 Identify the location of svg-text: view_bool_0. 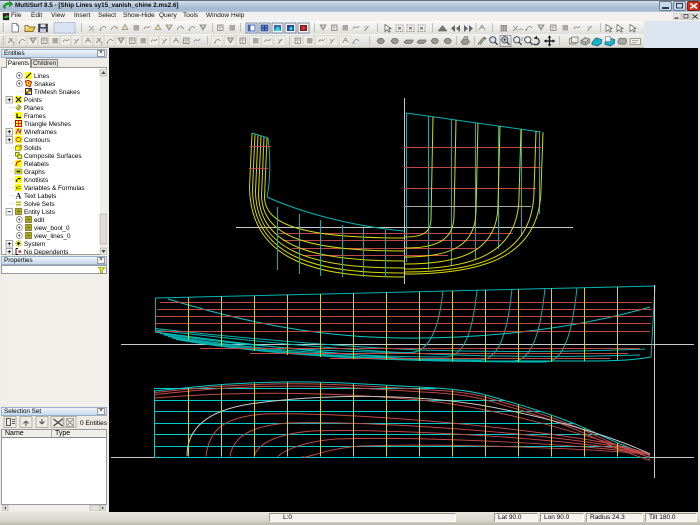
(52, 228).